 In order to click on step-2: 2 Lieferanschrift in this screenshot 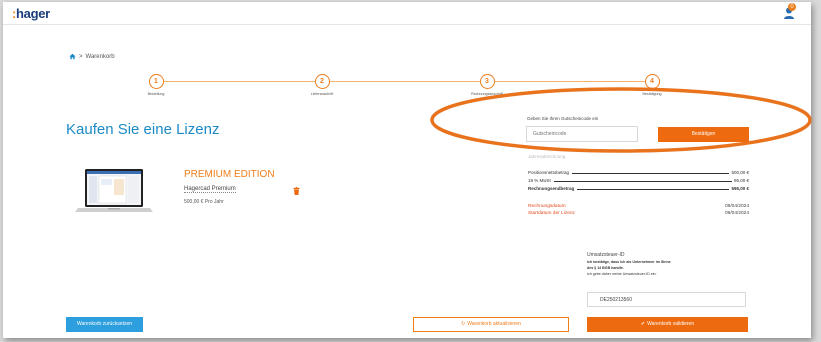, I will do `click(322, 85)`.